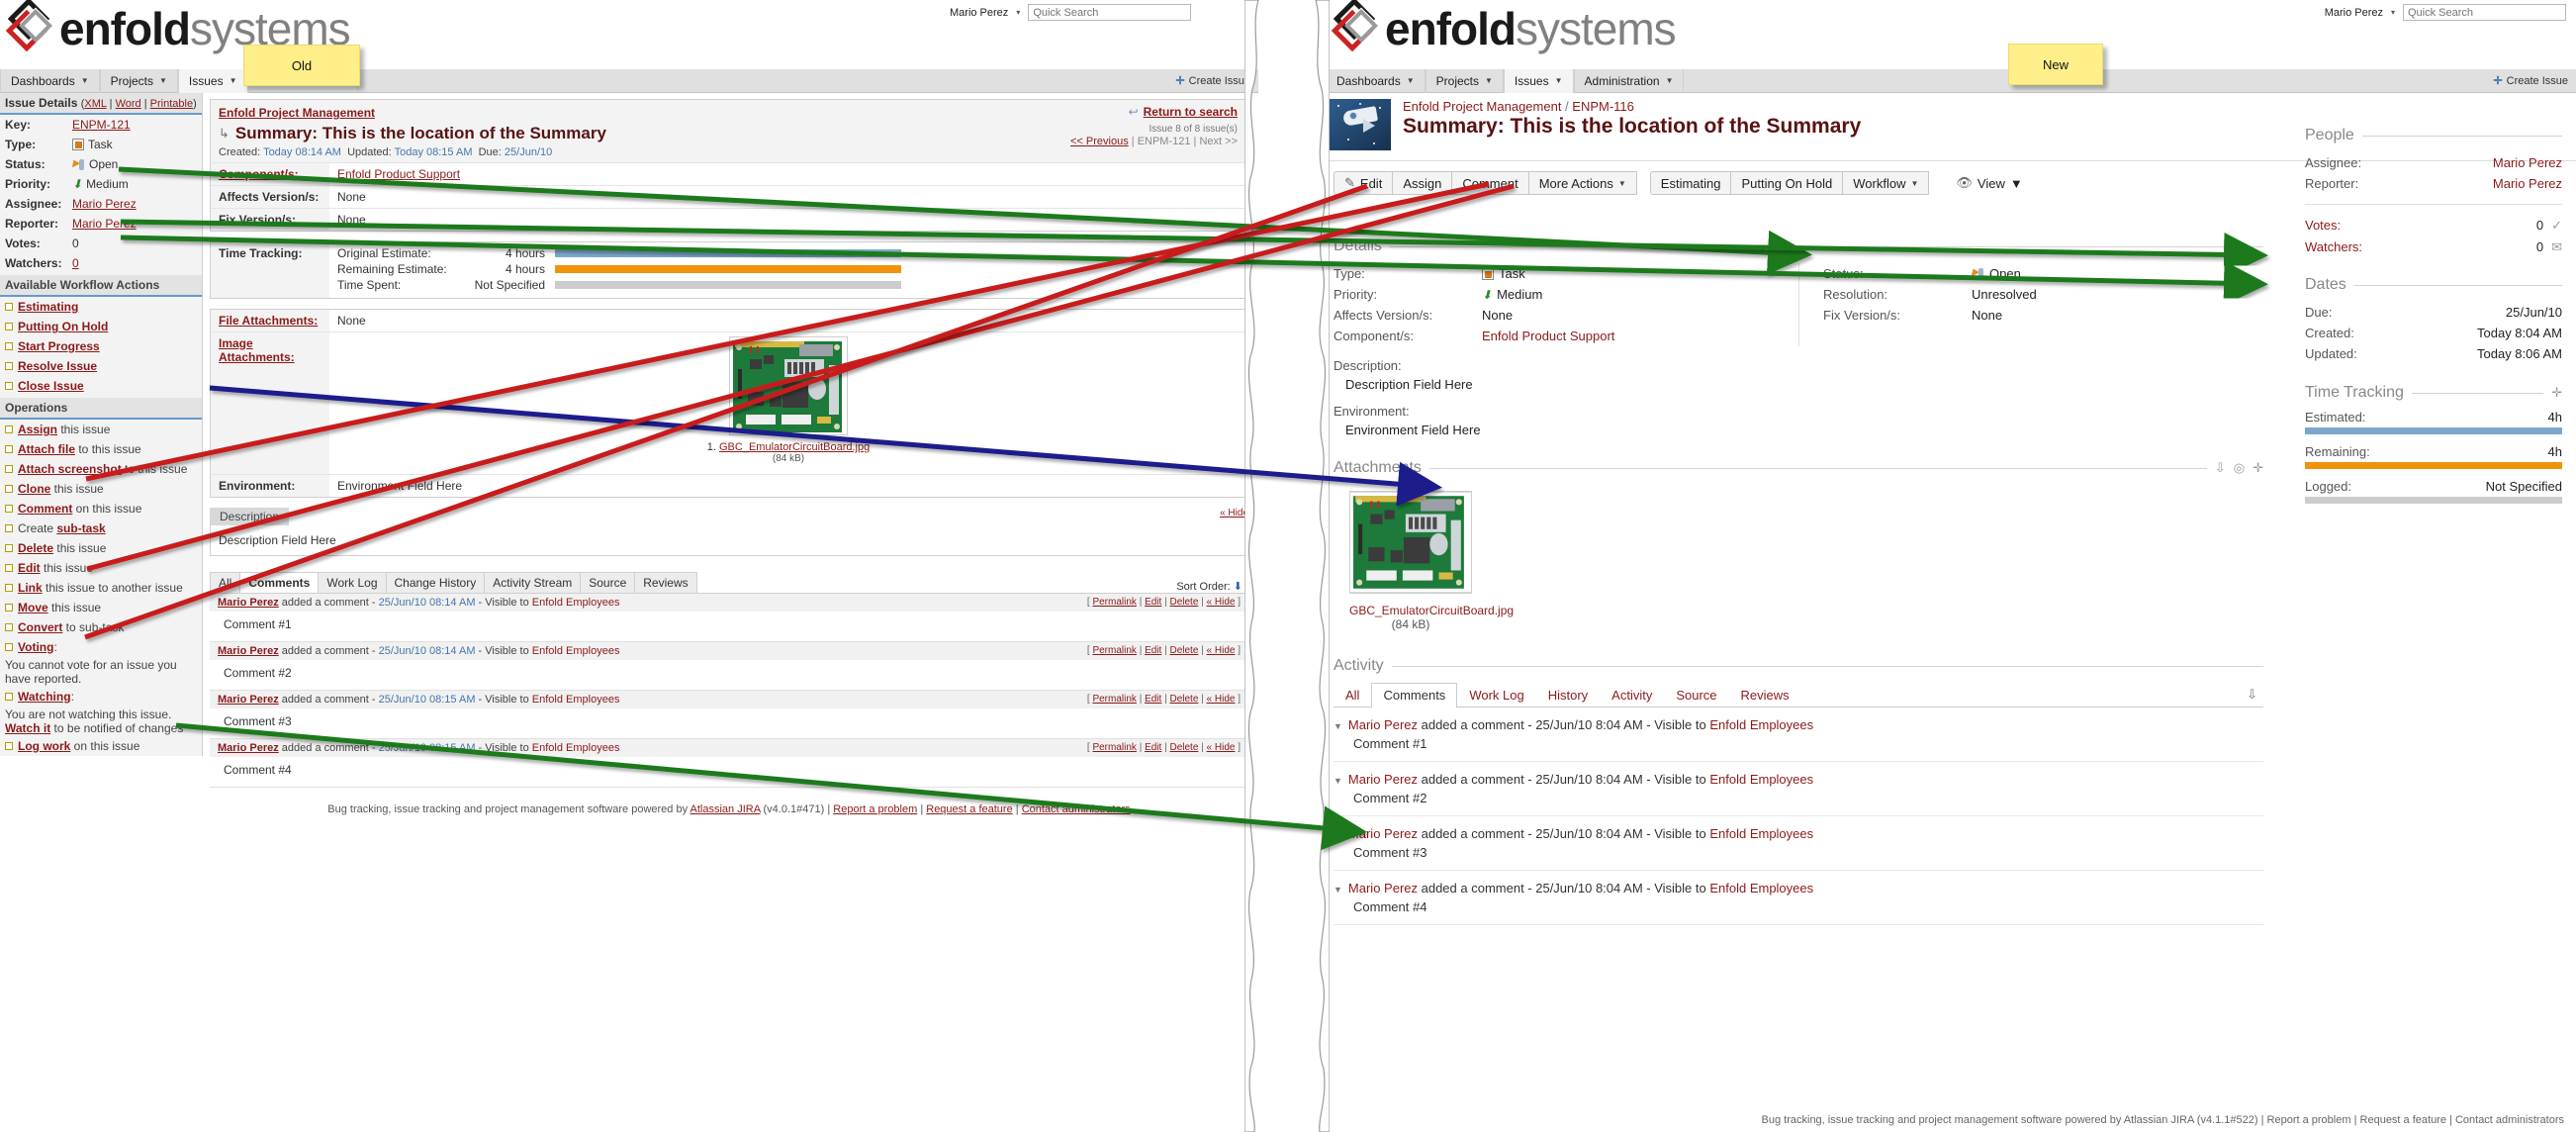 The height and width of the screenshot is (1132, 2576). What do you see at coordinates (45, 509) in the screenshot?
I see `operation-link: Comment` at bounding box center [45, 509].